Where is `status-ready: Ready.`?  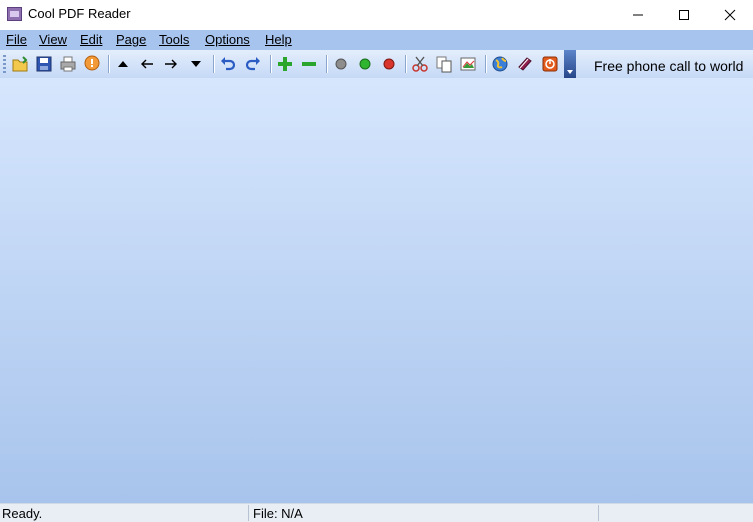
status-ready: Ready. is located at coordinates (22, 513).